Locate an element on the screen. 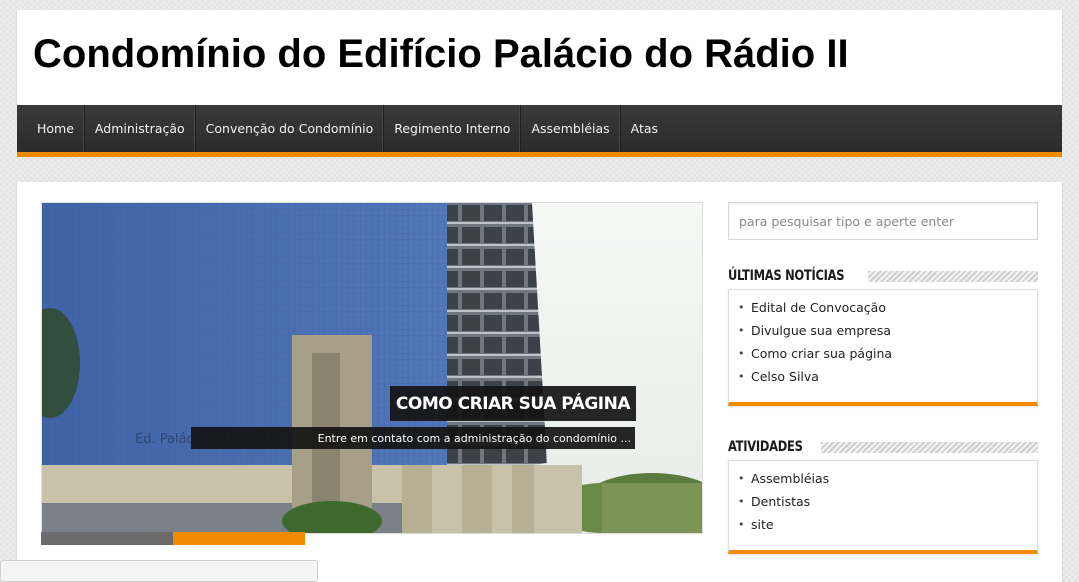  nav-item-regimento: Regimento Interno is located at coordinates (453, 128).